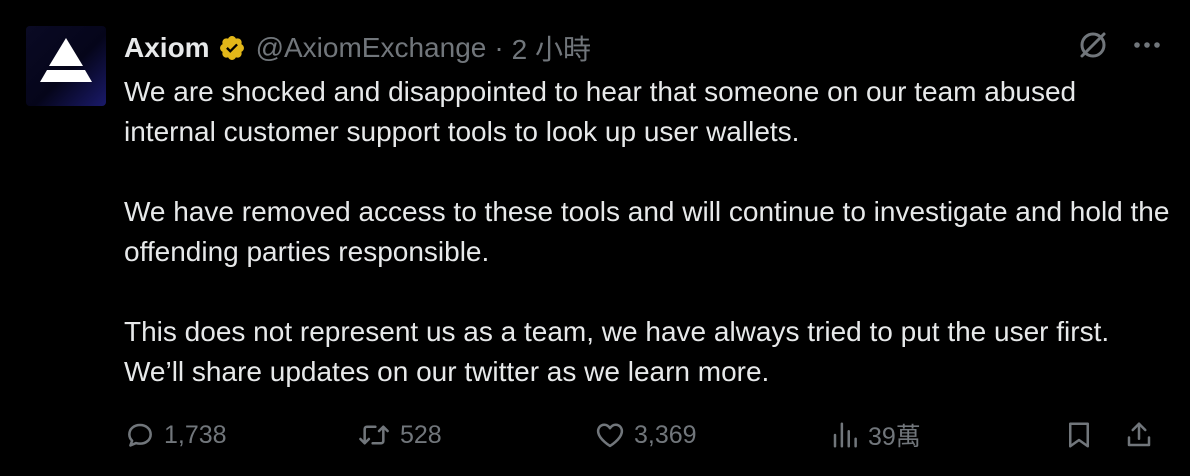 This screenshot has width=1190, height=476. I want to click on axiom-logo, so click(66, 66).